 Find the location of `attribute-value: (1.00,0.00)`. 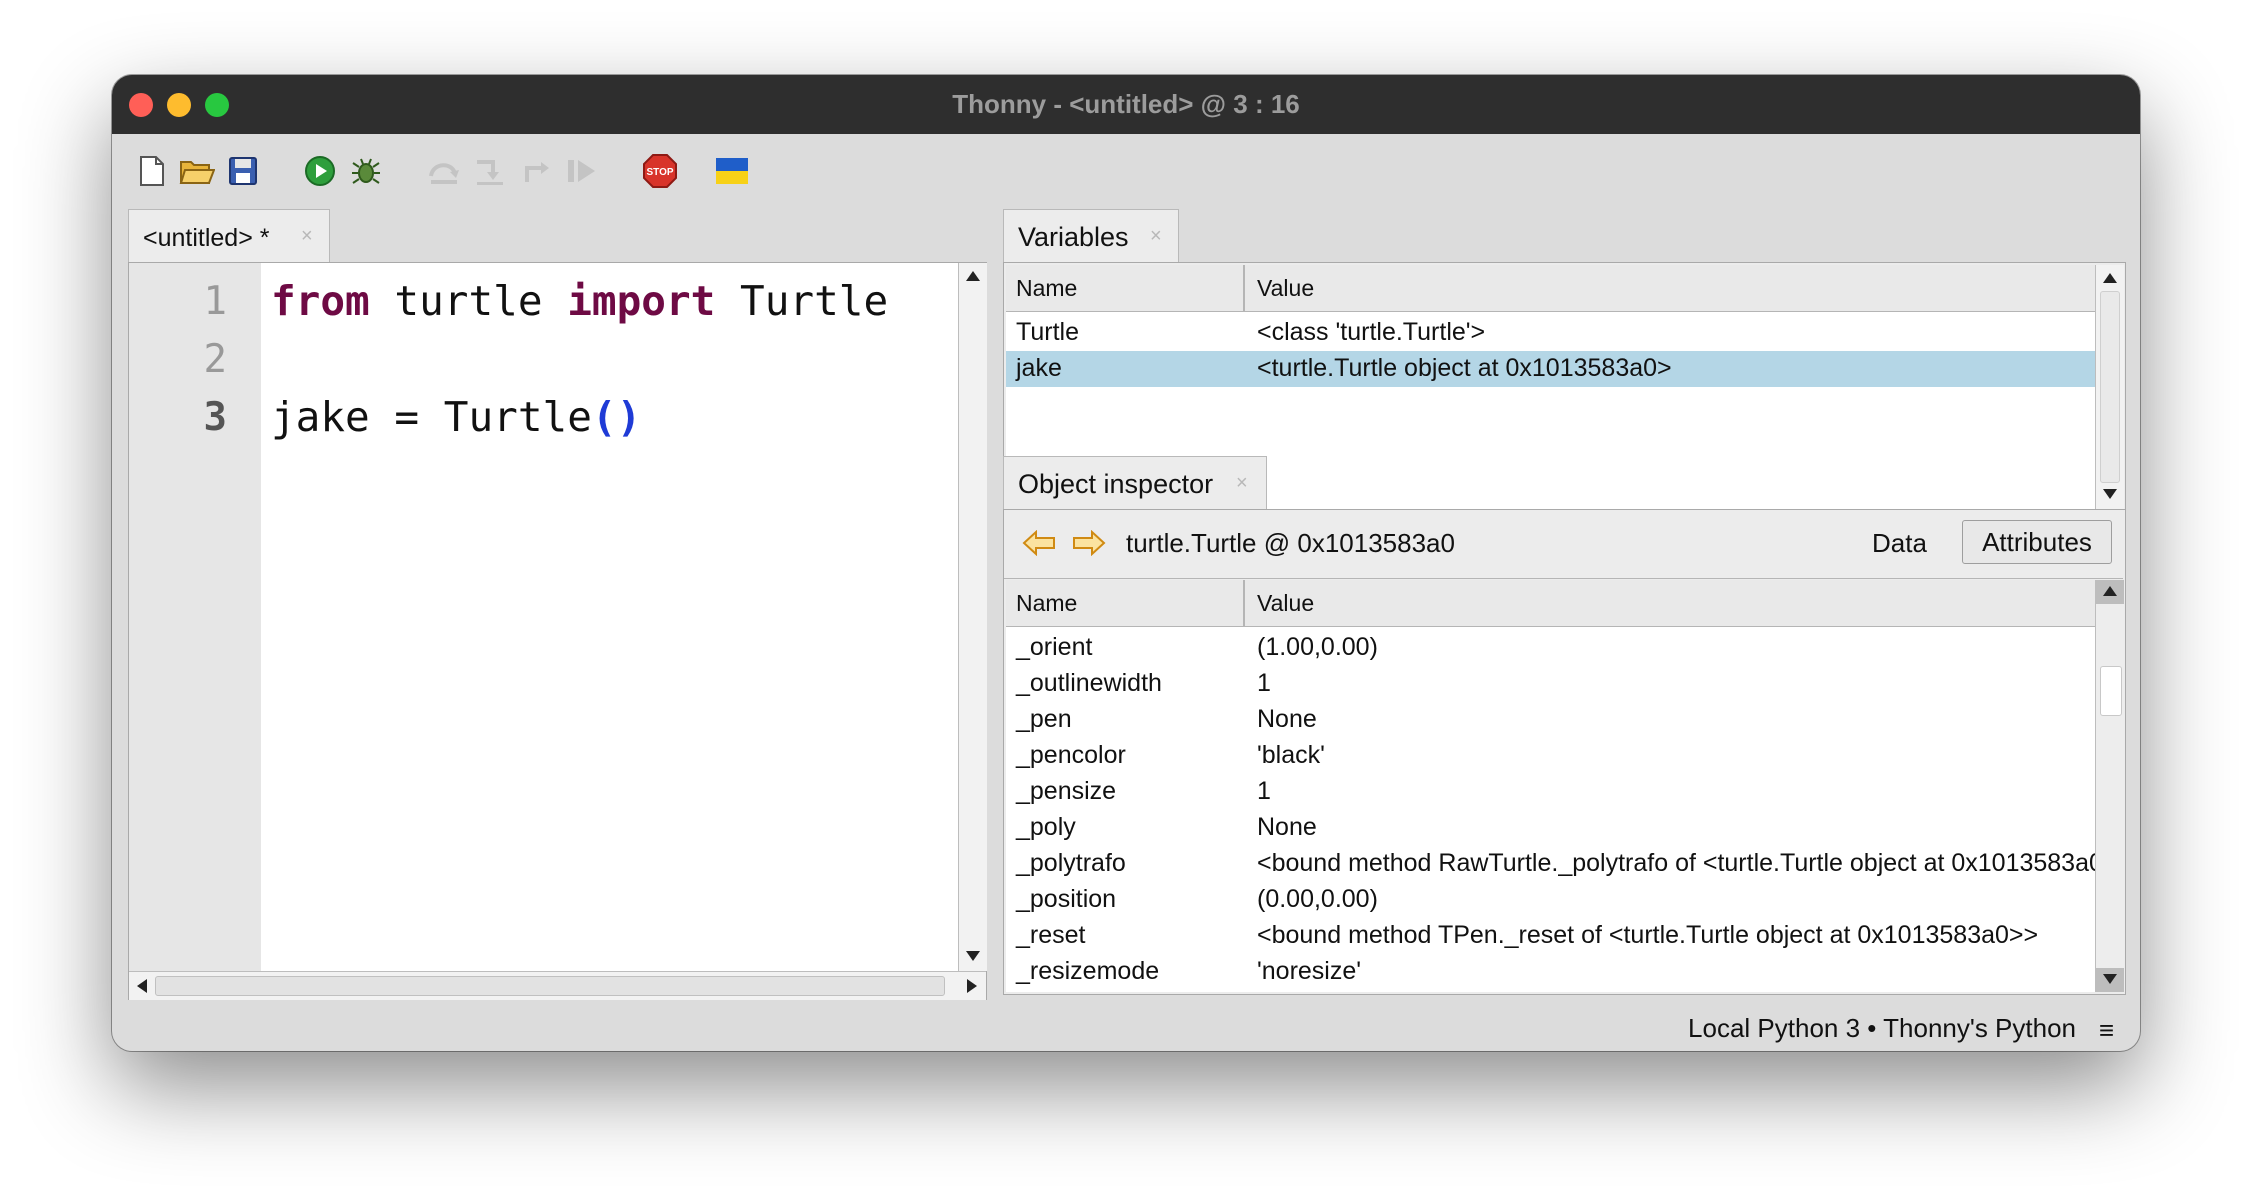

attribute-value: (1.00,0.00) is located at coordinates (1317, 647).